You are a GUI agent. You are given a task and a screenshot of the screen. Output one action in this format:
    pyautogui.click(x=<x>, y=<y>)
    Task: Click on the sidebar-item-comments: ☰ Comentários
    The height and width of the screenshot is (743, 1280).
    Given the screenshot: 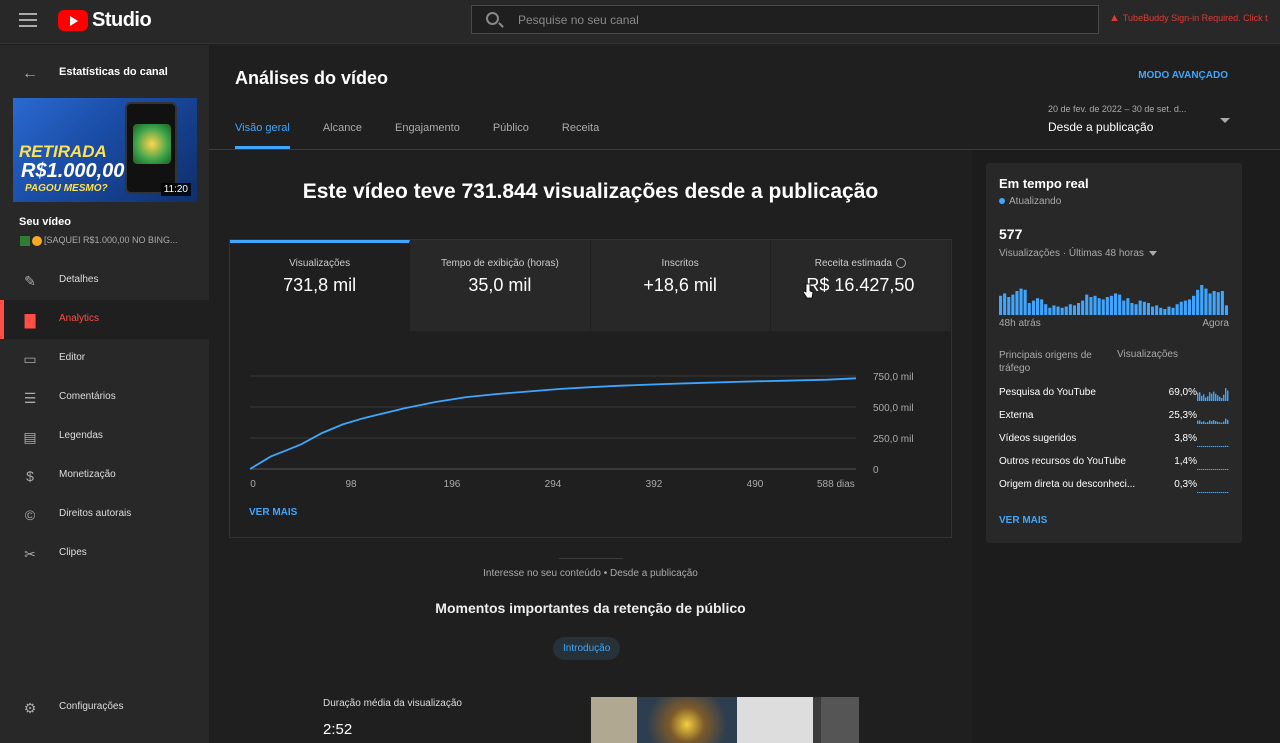 What is the action you would take?
    pyautogui.click(x=104, y=397)
    